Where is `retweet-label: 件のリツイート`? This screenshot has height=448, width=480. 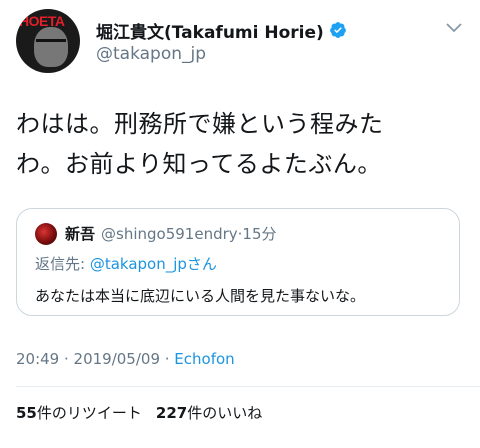
retweet-label: 件のリツイート is located at coordinates (89, 413).